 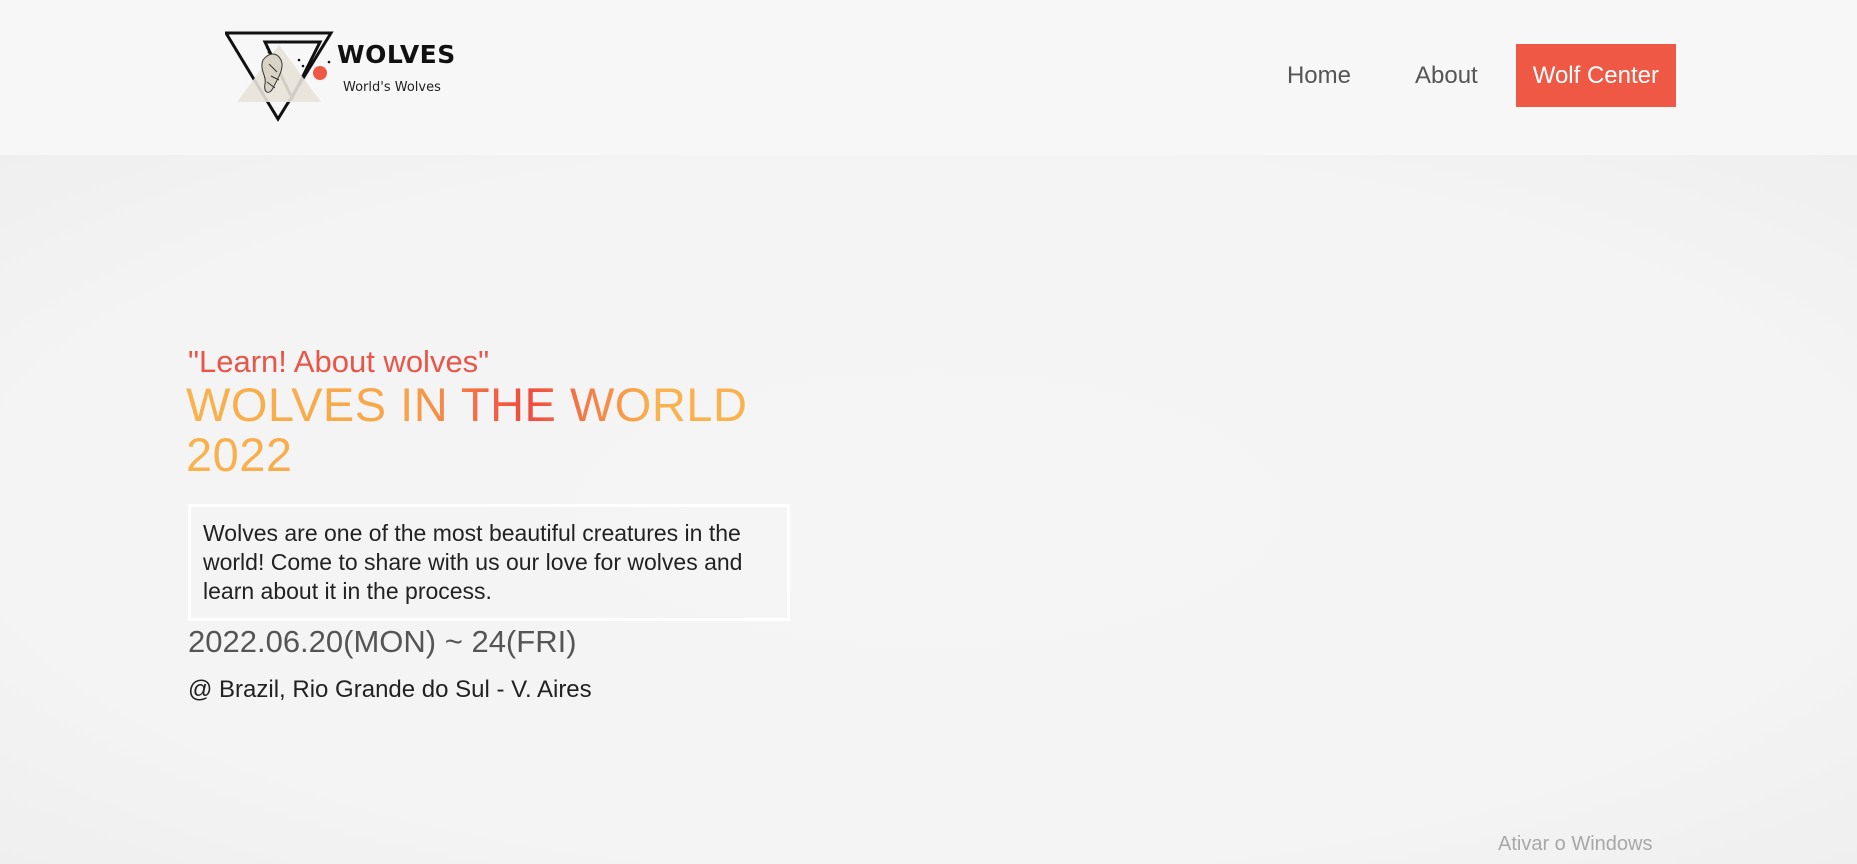 What do you see at coordinates (339, 361) in the screenshot?
I see `hero-tagline: "Learn! About wolves"` at bounding box center [339, 361].